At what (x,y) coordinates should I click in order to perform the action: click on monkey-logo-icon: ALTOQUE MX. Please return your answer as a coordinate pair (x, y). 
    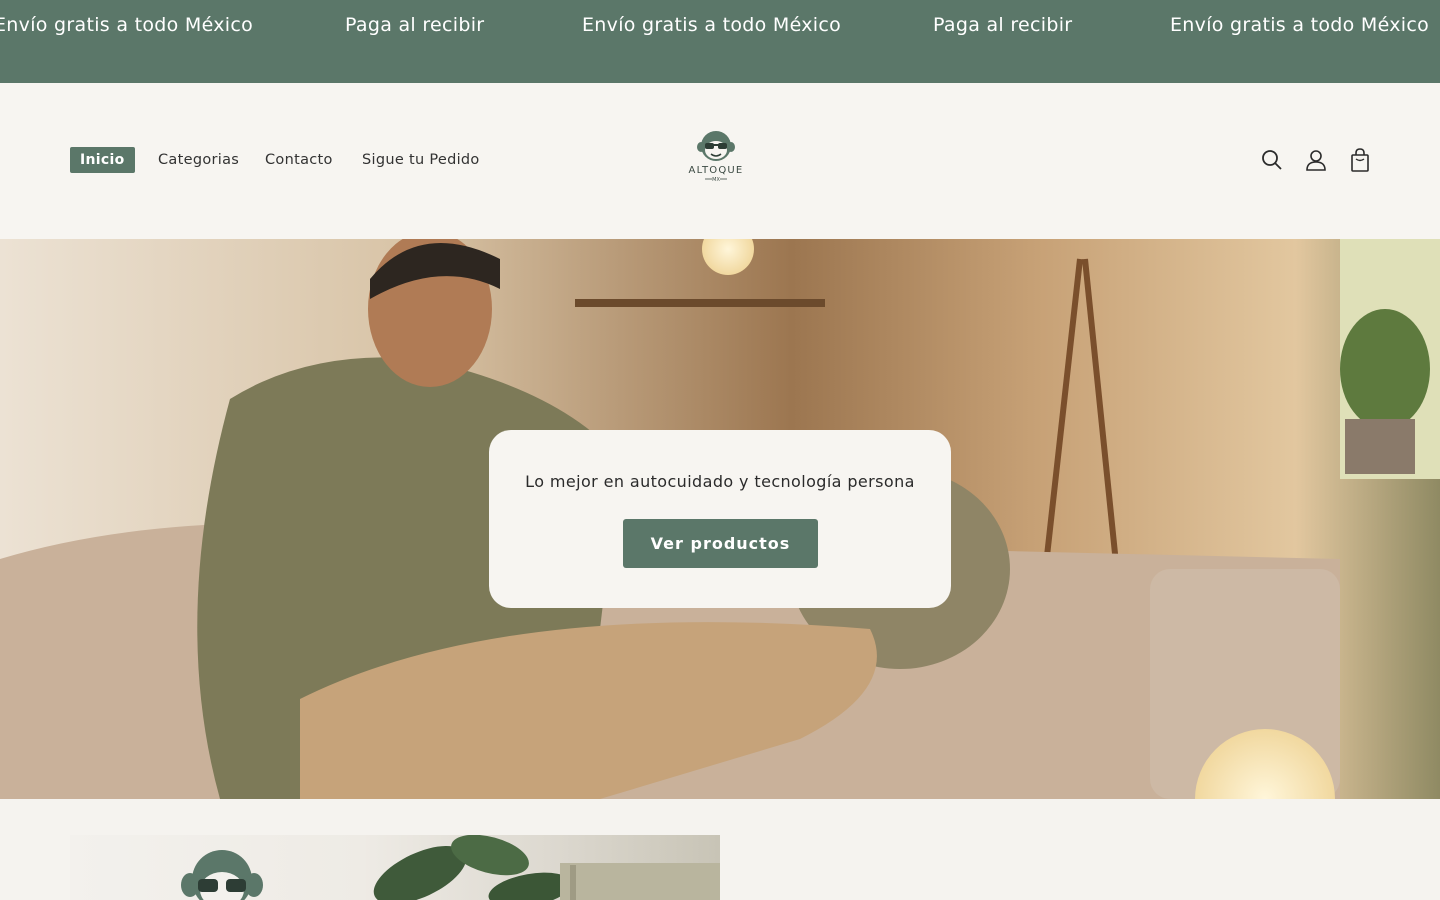
    Looking at the image, I should click on (716, 157).